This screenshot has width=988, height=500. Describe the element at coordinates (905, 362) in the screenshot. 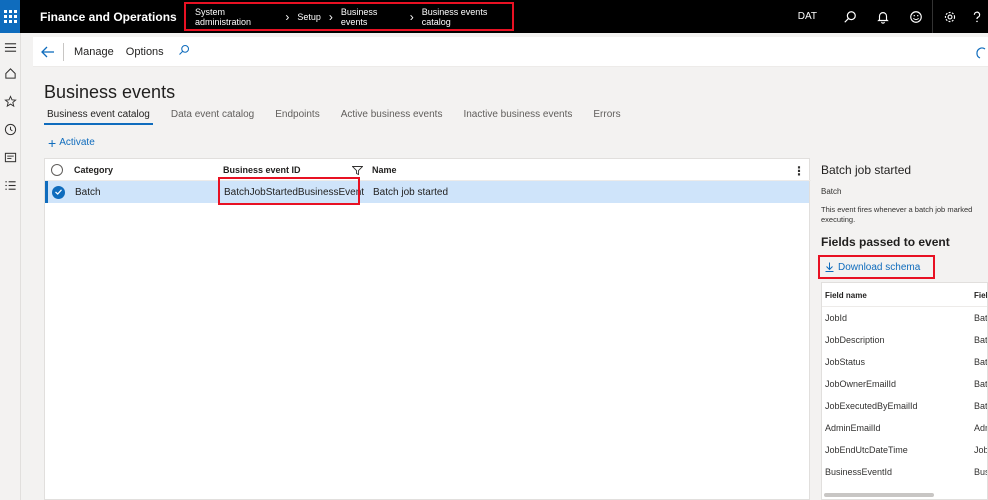

I see `table-row: JobStatus Batc` at that location.